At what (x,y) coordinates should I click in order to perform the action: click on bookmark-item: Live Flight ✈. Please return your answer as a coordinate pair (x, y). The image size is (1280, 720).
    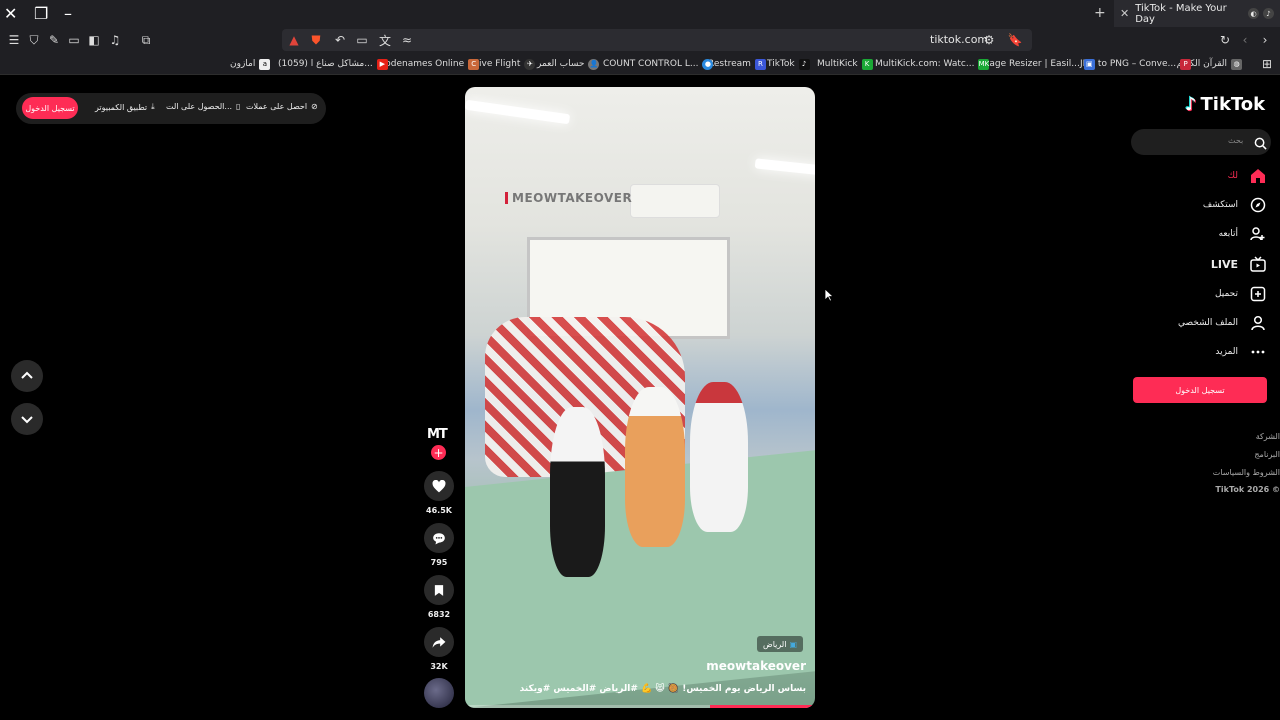
    Looking at the image, I should click on (505, 64).